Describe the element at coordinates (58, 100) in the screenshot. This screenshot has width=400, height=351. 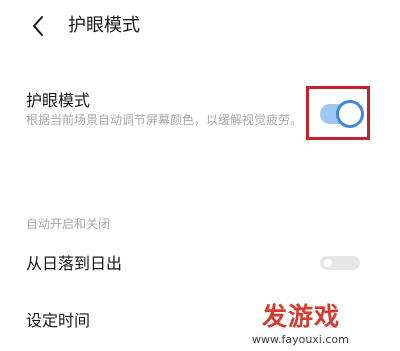
I see `eye-protection-title: 护眼模式` at that location.